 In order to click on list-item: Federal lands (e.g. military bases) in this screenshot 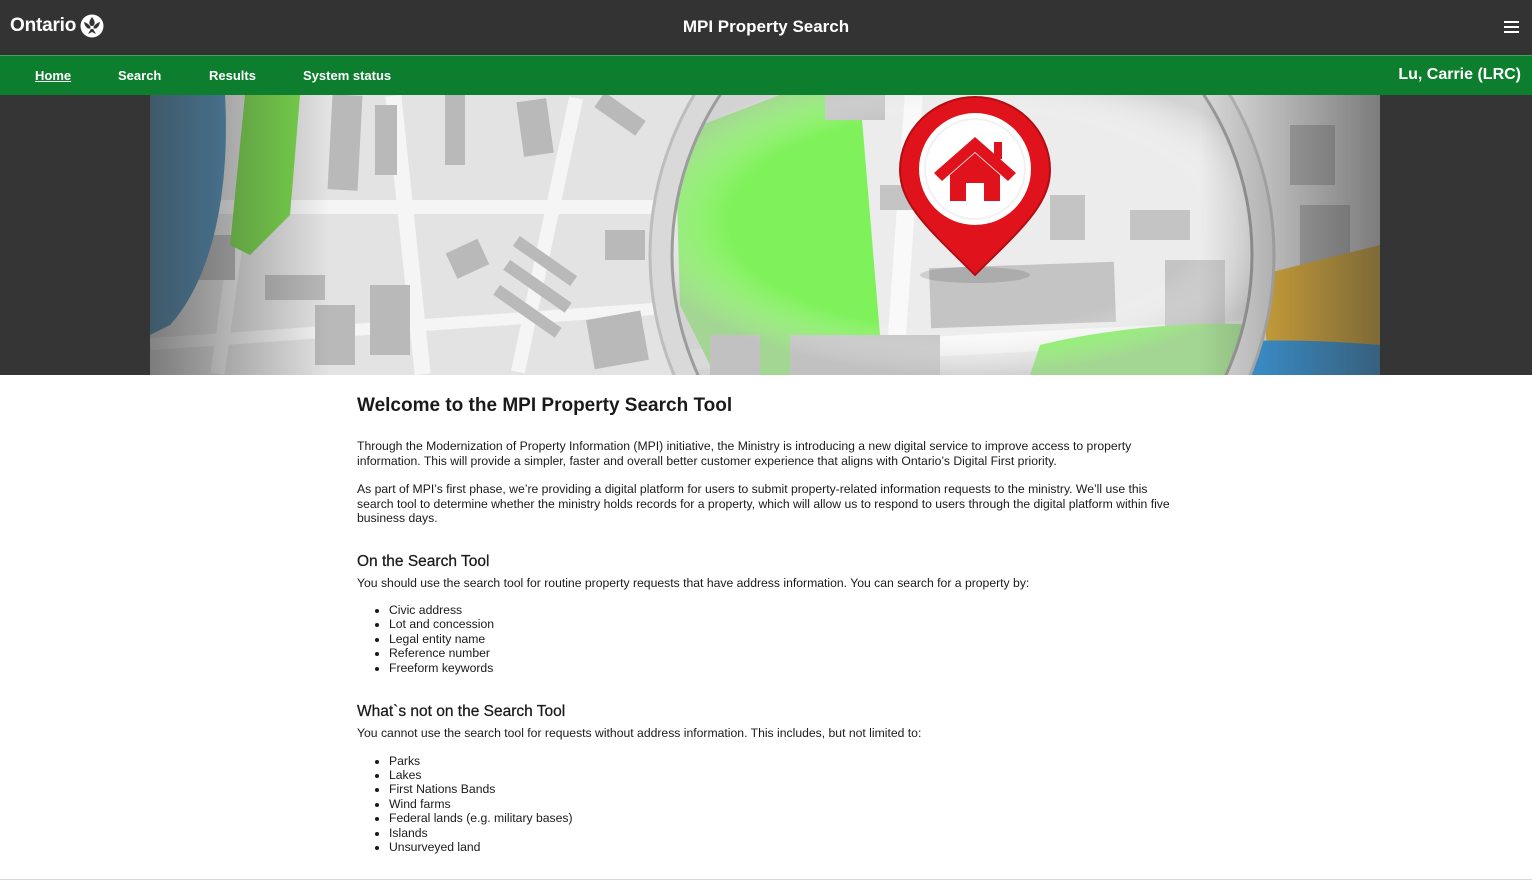, I will do `click(788, 818)`.